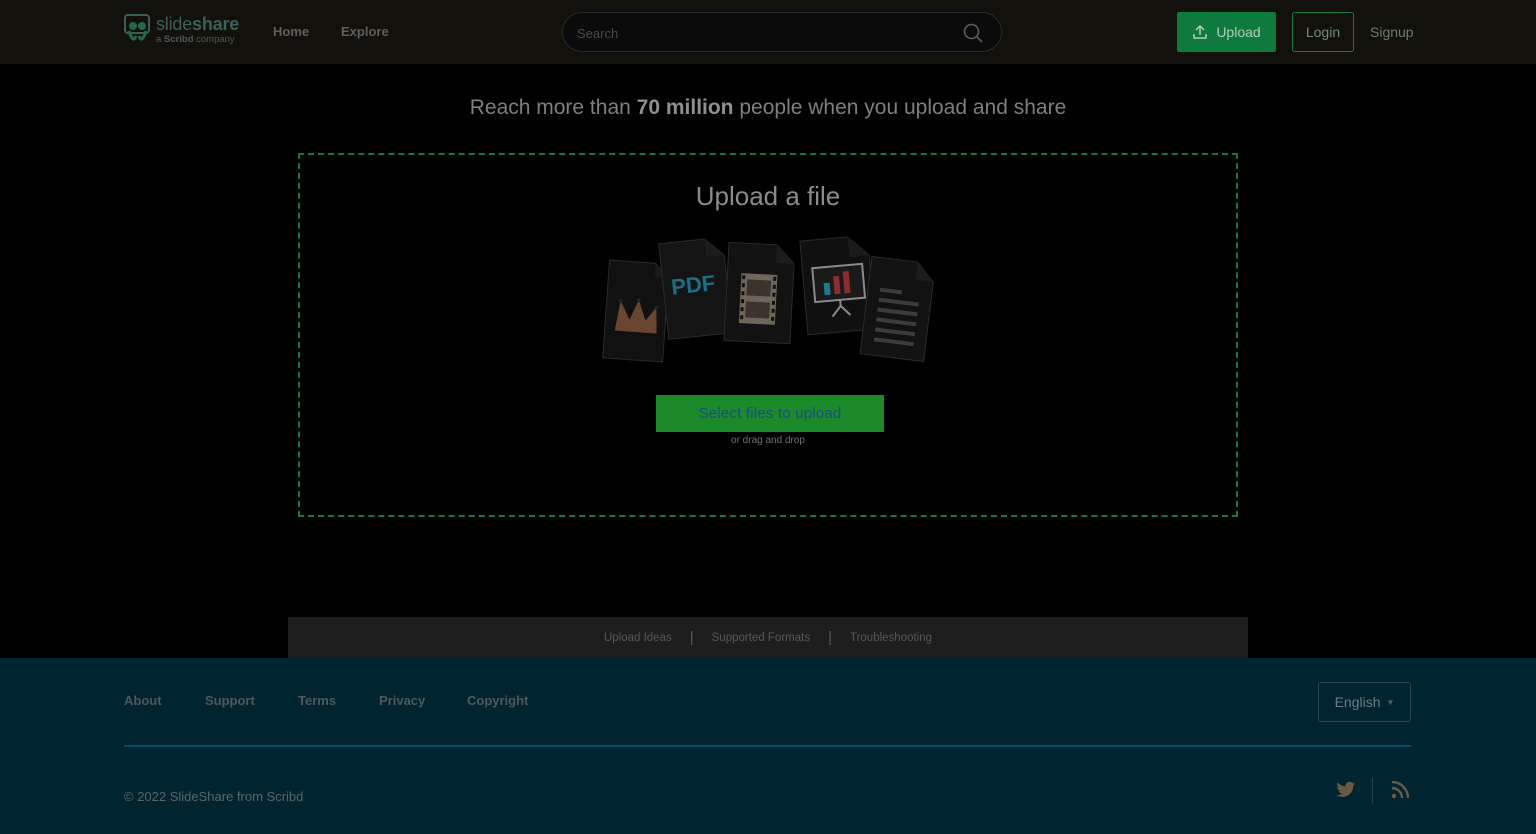 This screenshot has height=834, width=1536. Describe the element at coordinates (891, 638) in the screenshot. I see `troubleshooting-link: Troubleshooting` at that location.